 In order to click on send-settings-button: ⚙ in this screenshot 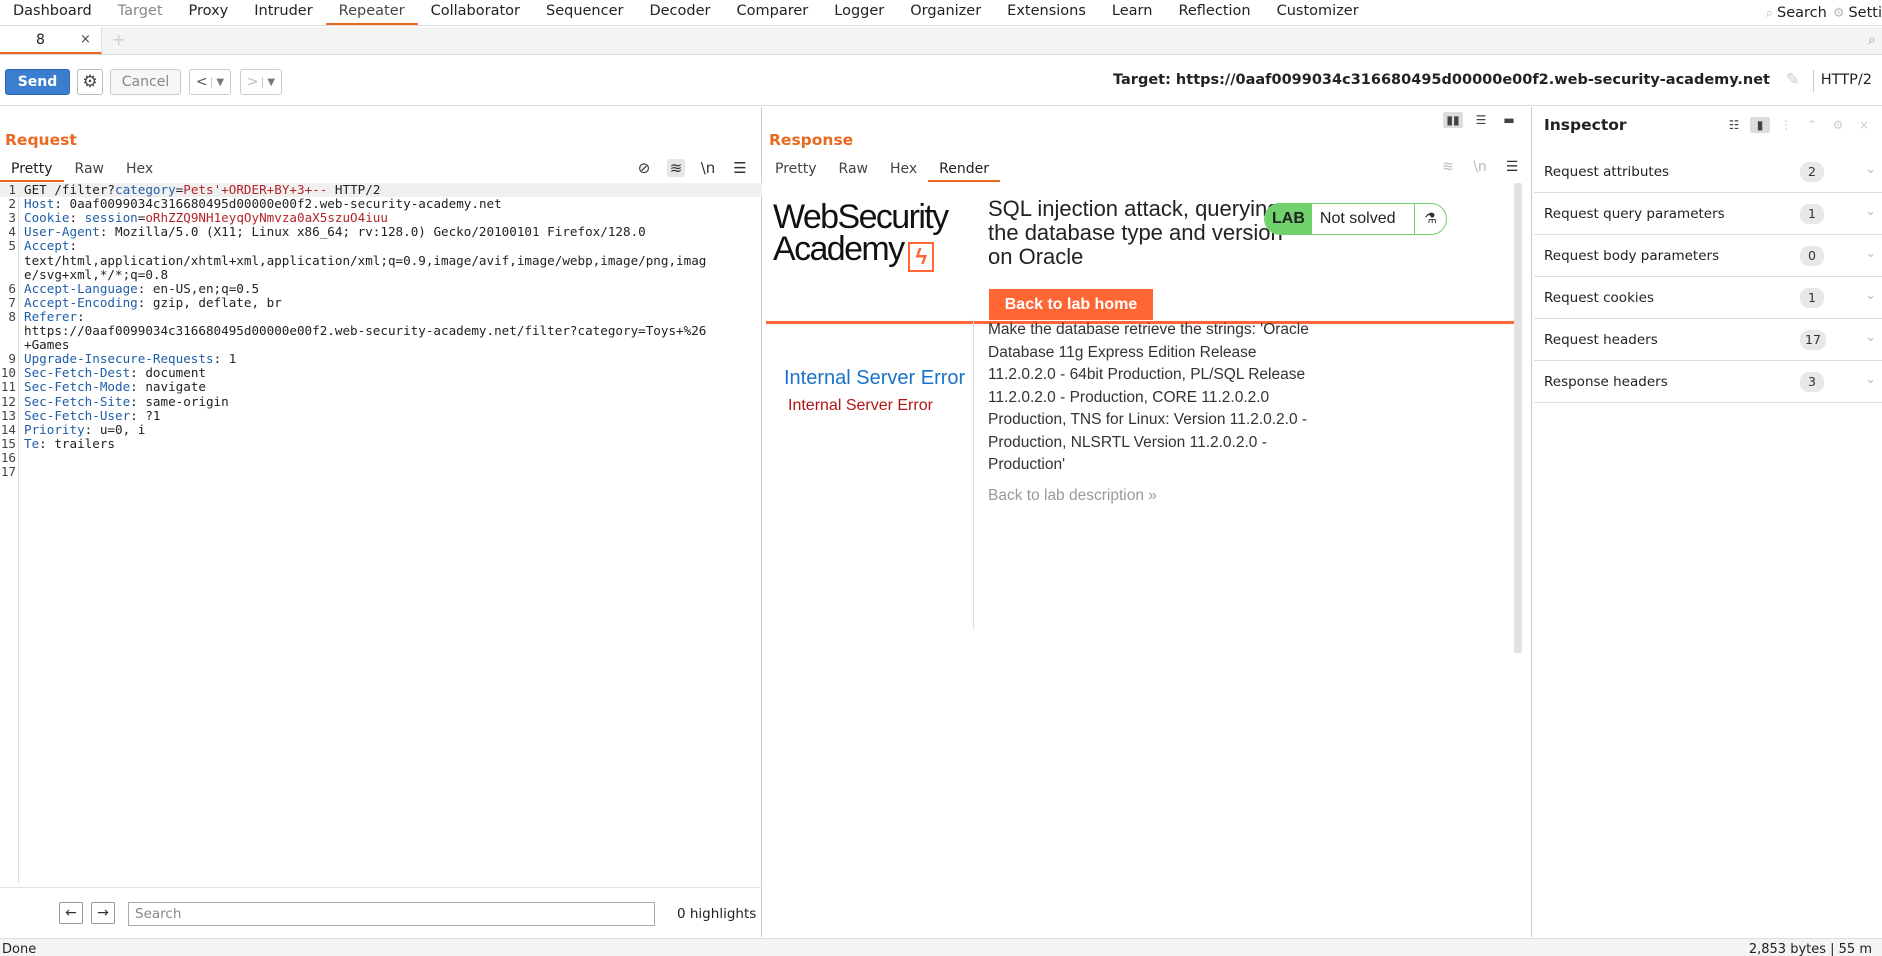, I will do `click(90, 82)`.